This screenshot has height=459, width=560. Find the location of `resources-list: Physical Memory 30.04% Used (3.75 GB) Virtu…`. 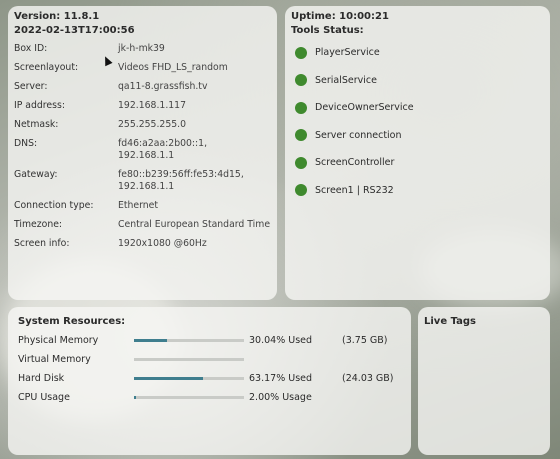

resources-list: Physical Memory 30.04% Used (3.75 GB) Virtu… is located at coordinates (209, 369).